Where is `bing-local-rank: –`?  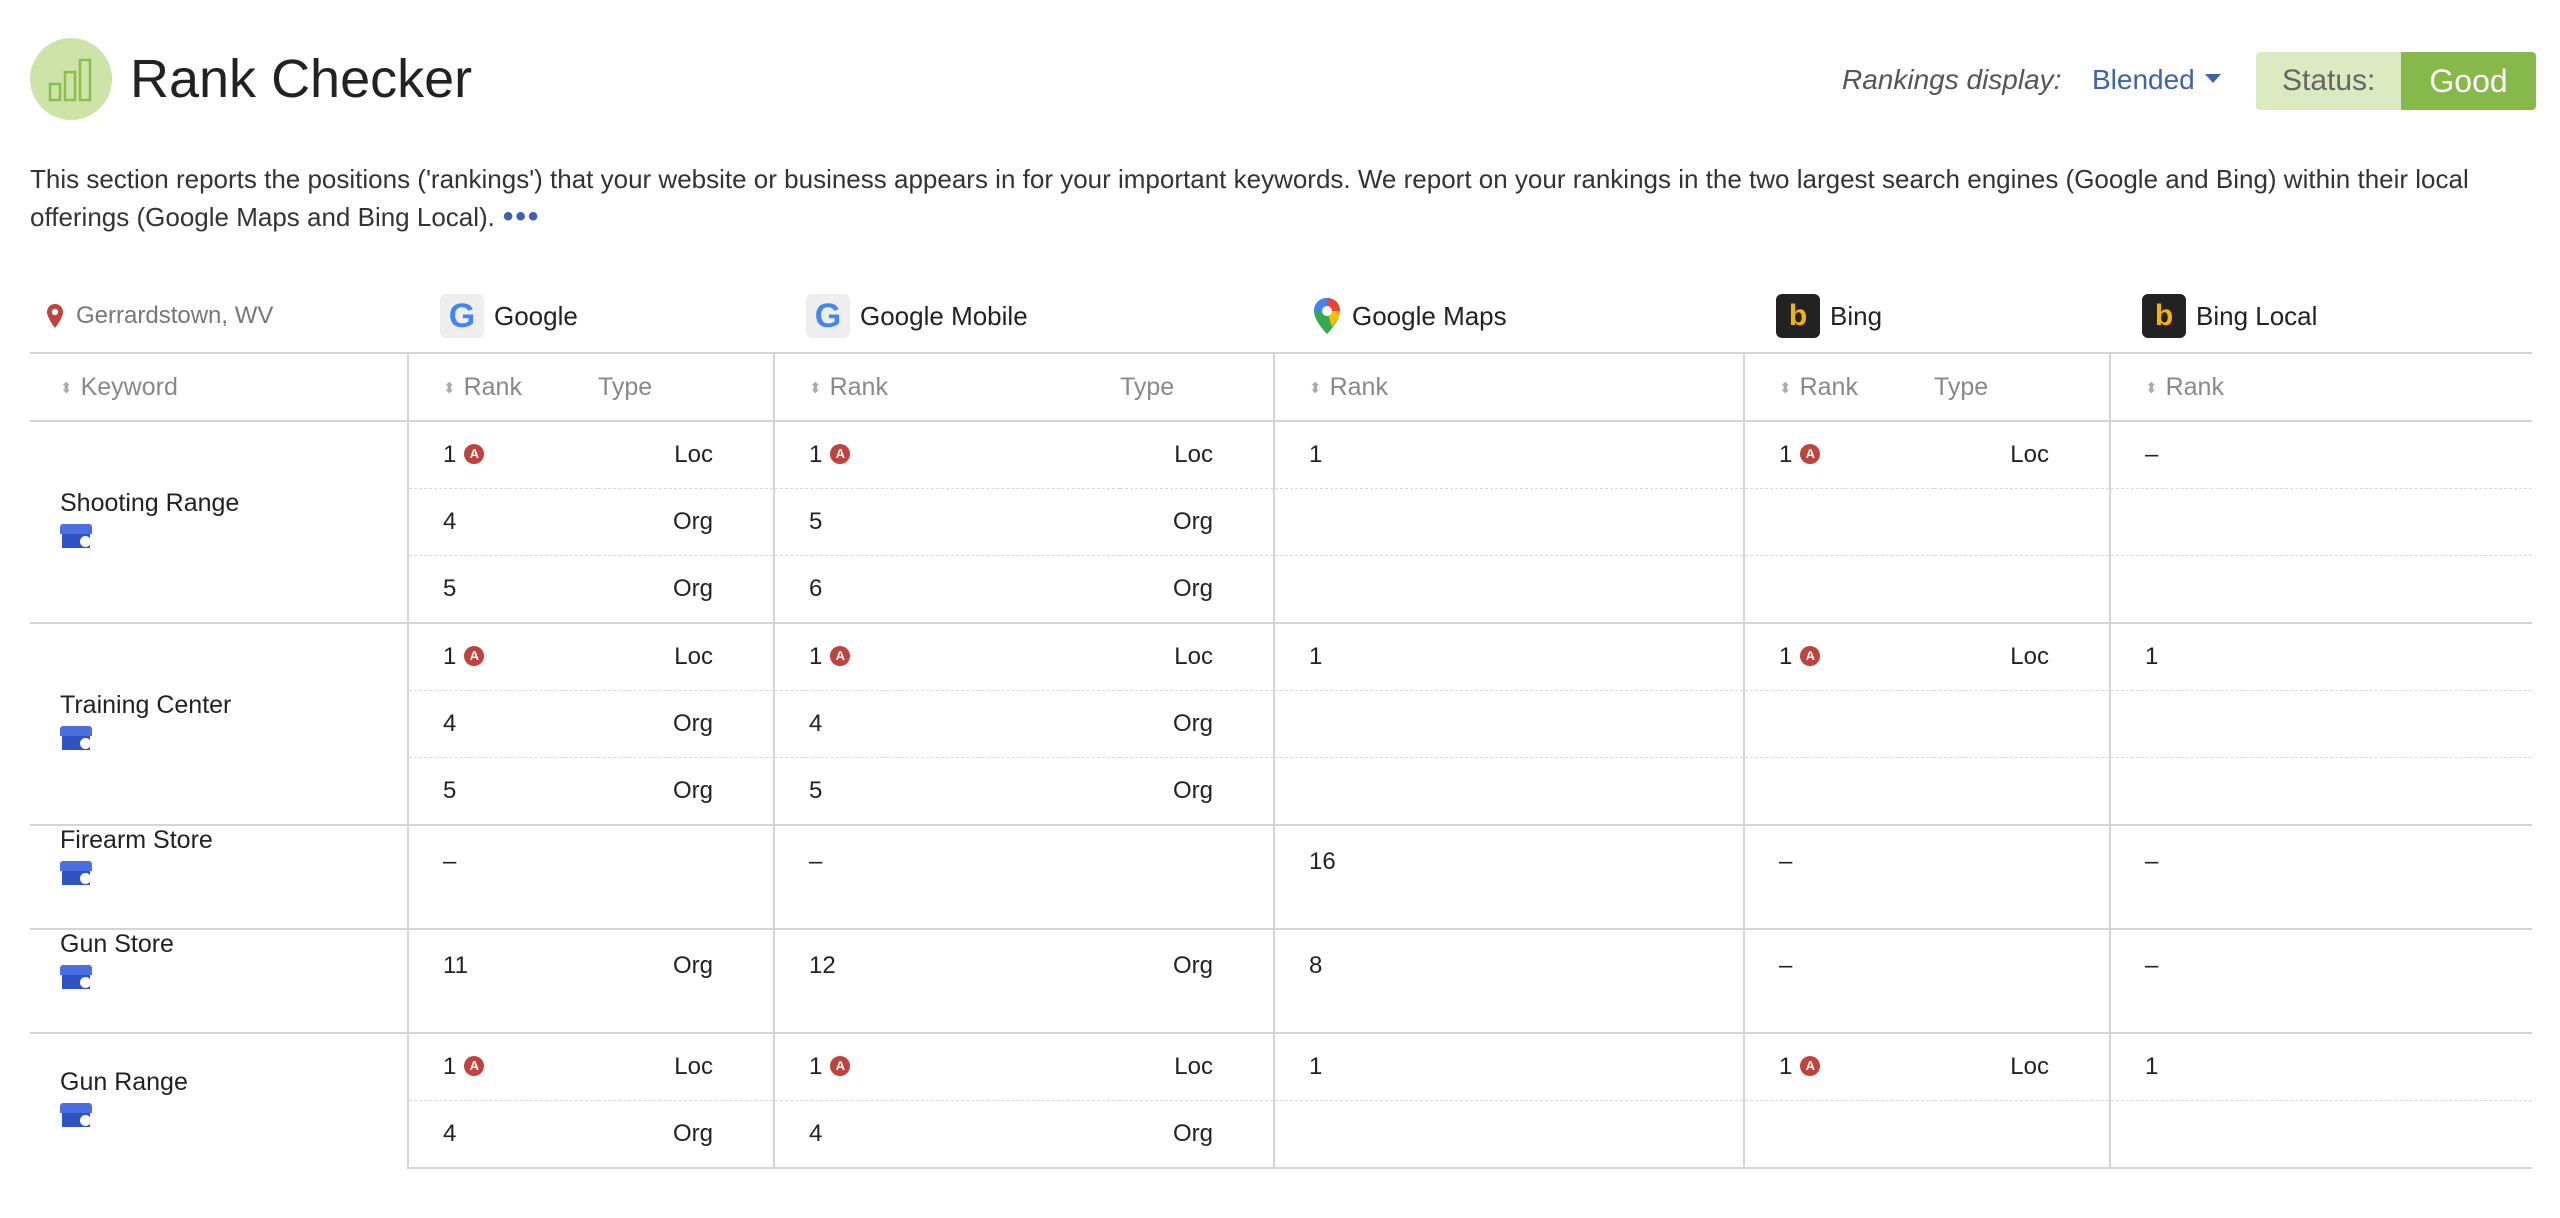
bing-local-rank: – is located at coordinates (2320, 980).